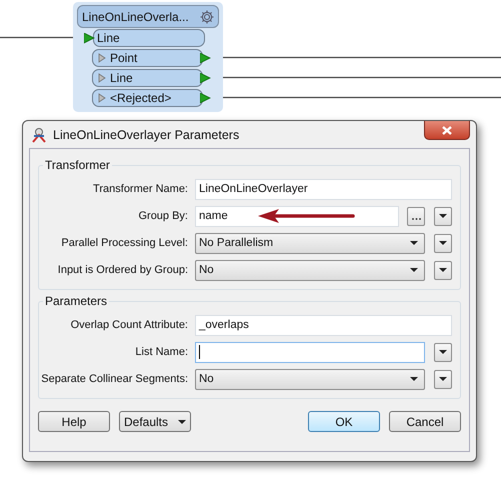  Describe the element at coordinates (297, 216) in the screenshot. I see `input-field: name` at that location.